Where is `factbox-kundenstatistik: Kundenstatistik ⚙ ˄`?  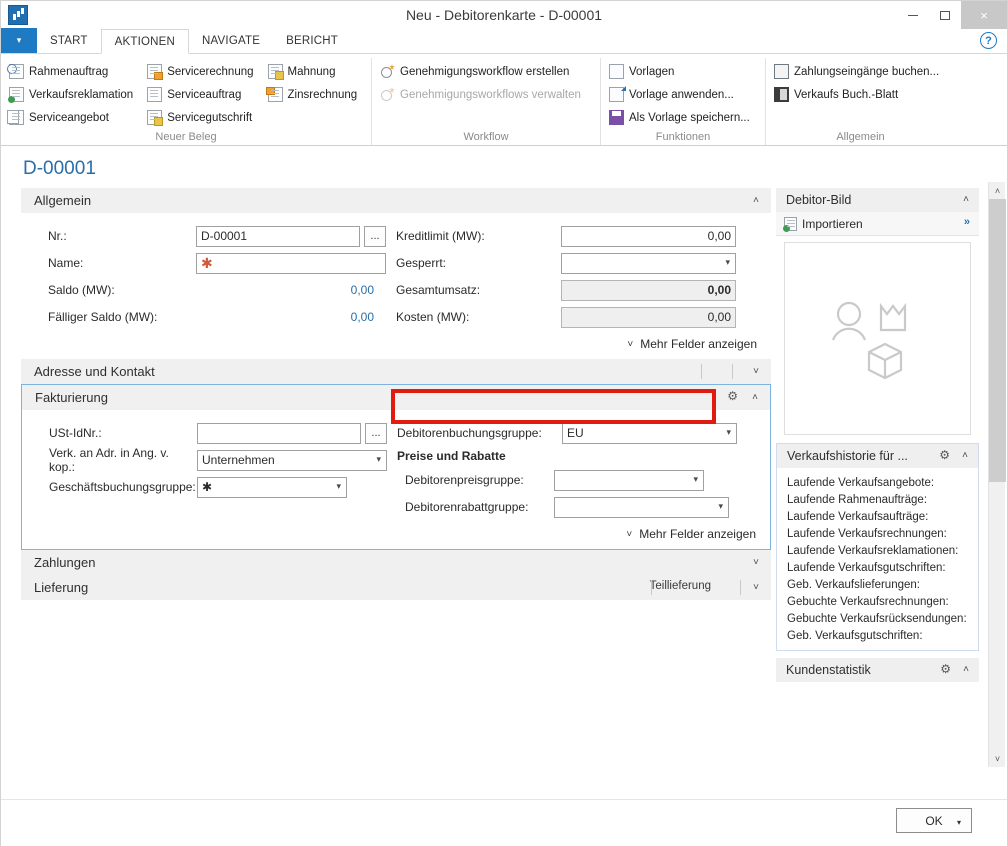
factbox-kundenstatistik: Kundenstatistik ⚙ ˄ is located at coordinates (877, 670).